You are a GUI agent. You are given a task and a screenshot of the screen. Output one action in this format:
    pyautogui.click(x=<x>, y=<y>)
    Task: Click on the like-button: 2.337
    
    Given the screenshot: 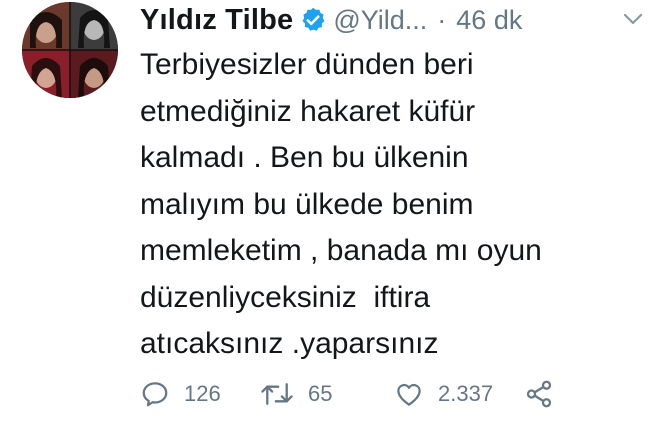 What is the action you would take?
    pyautogui.click(x=443, y=394)
    